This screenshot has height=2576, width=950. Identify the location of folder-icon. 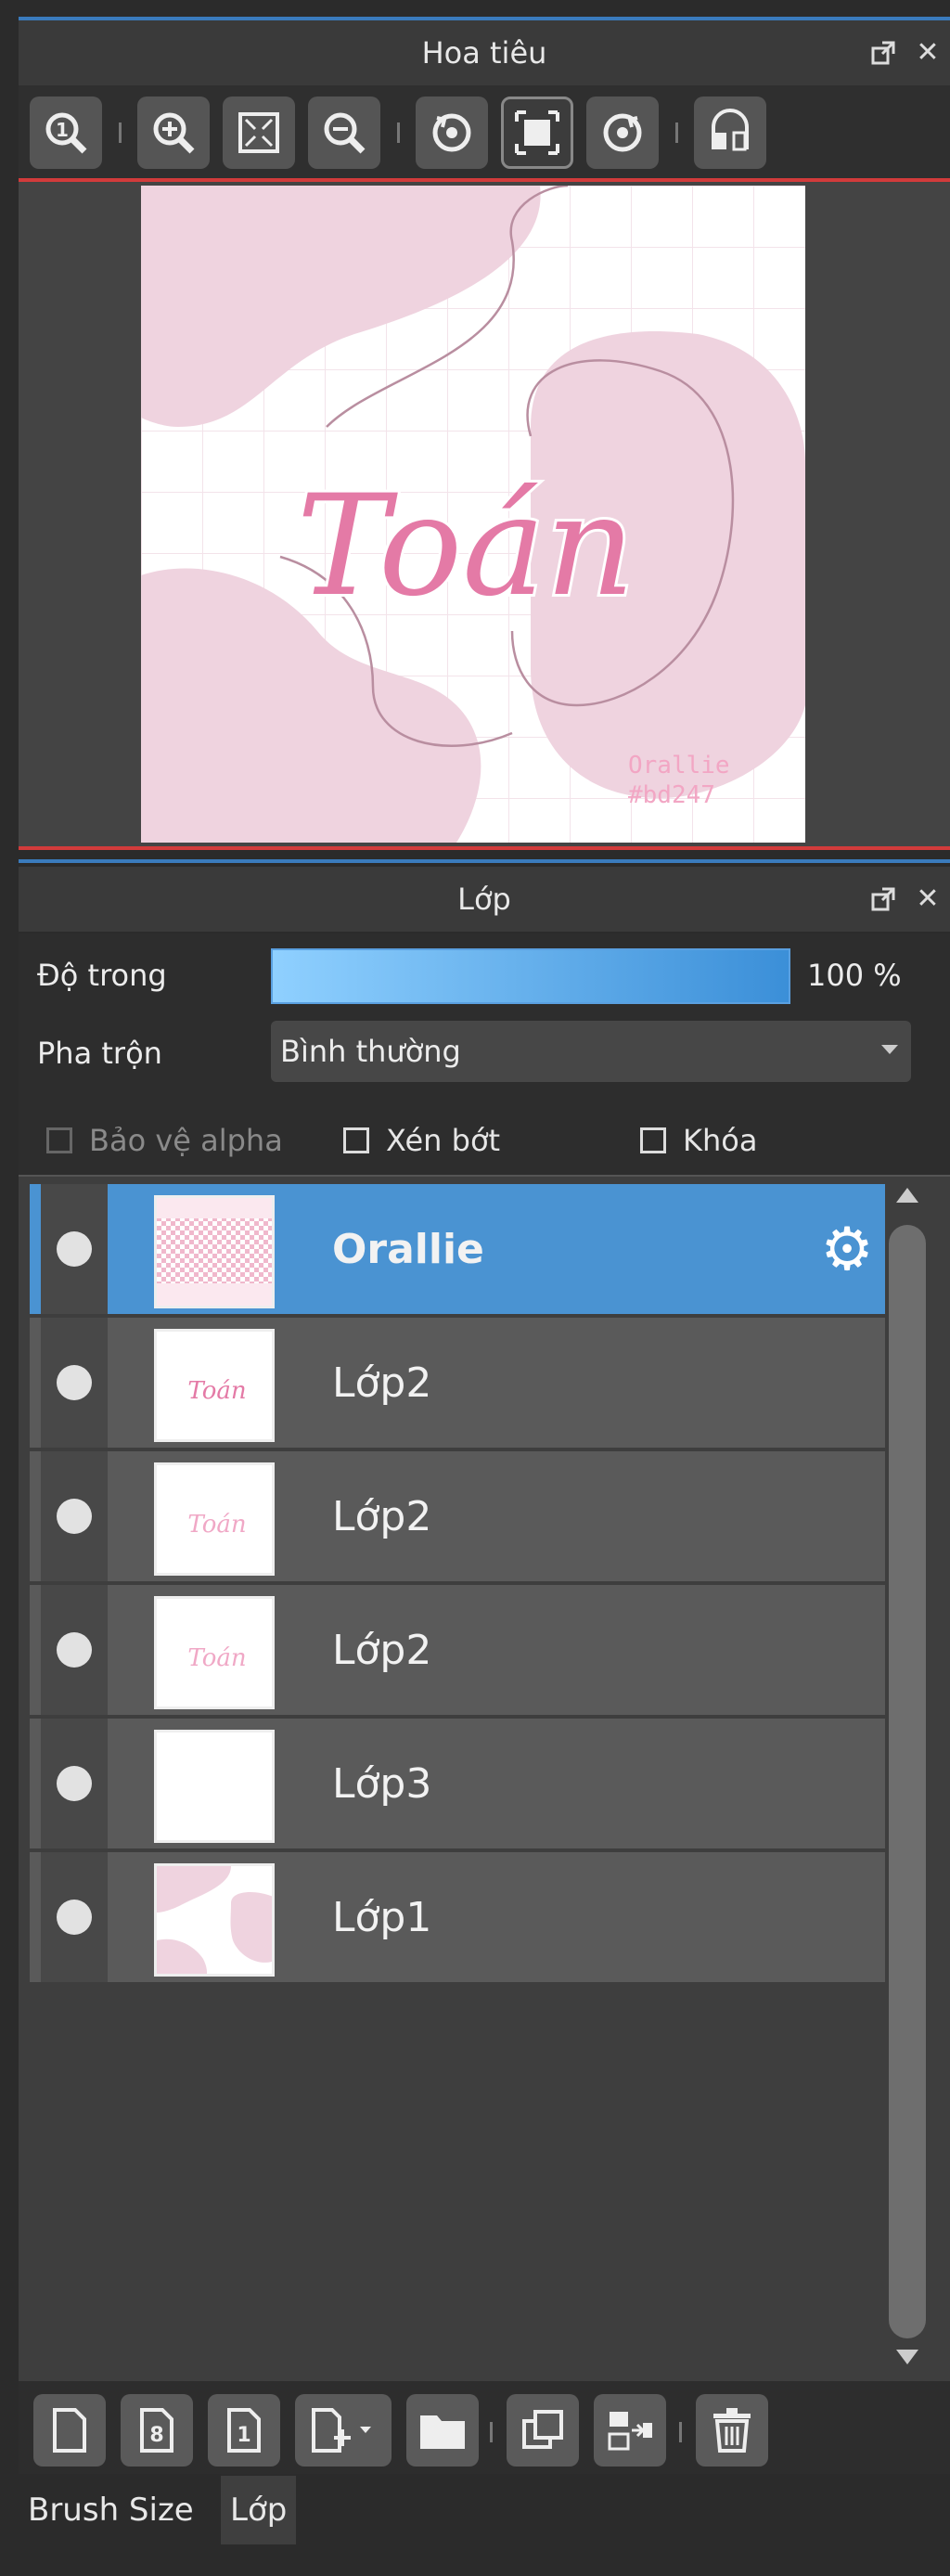
(442, 2431).